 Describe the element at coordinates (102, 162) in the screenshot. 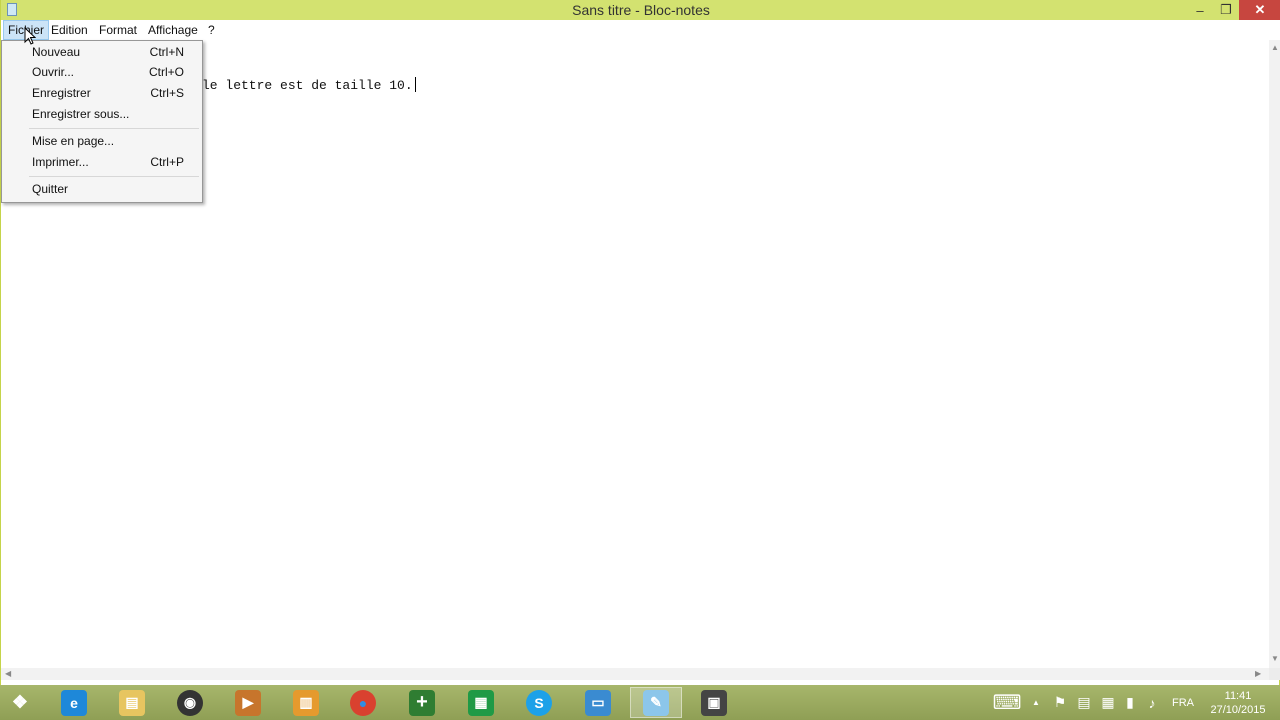

I see `menu-item-imprimer: Imprimer... Ctrl+P` at that location.